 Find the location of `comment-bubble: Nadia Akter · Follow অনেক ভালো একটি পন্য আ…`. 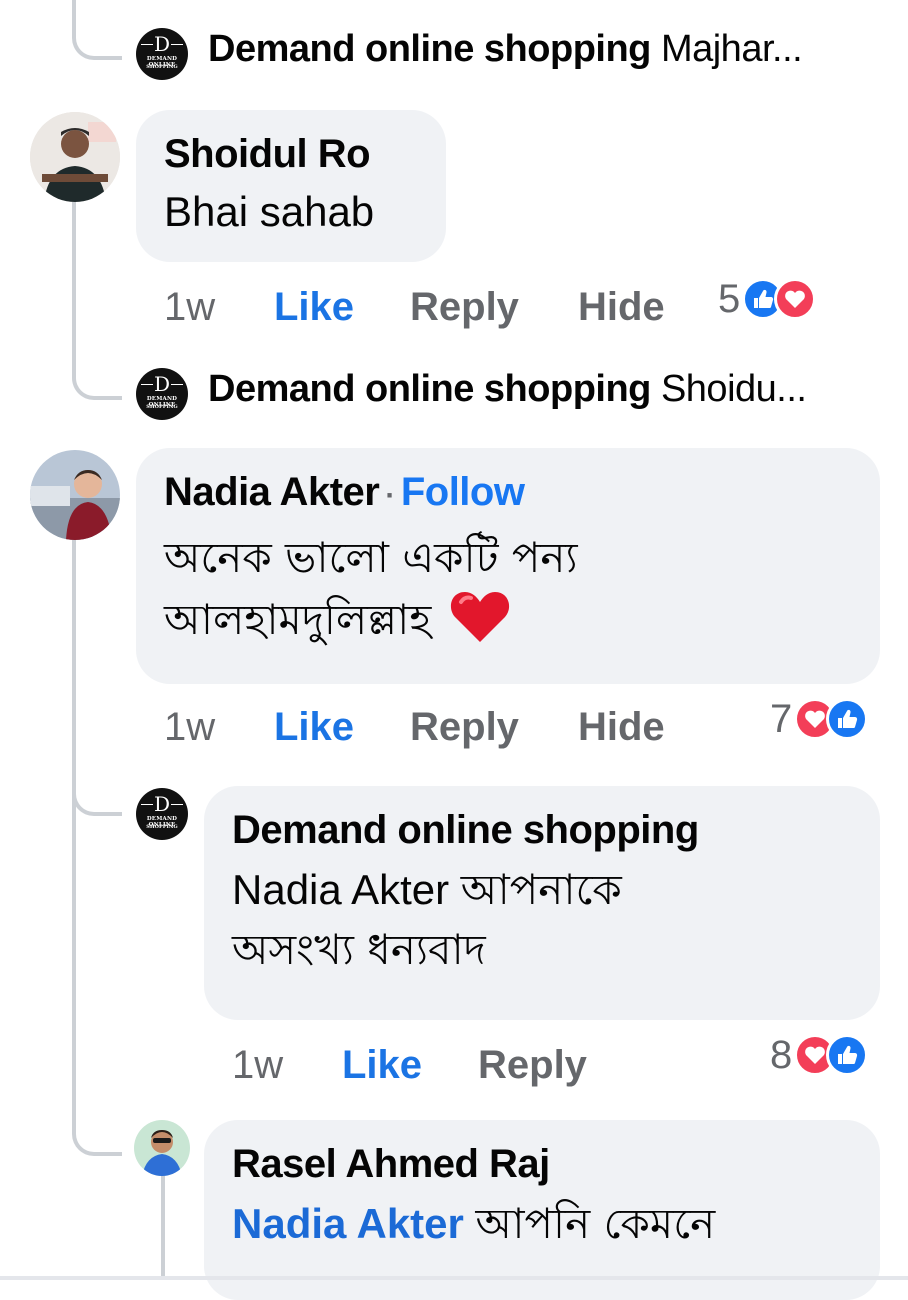

comment-bubble: Nadia Akter · Follow অনেক ভালো একটি পন্য আ… is located at coordinates (508, 566).